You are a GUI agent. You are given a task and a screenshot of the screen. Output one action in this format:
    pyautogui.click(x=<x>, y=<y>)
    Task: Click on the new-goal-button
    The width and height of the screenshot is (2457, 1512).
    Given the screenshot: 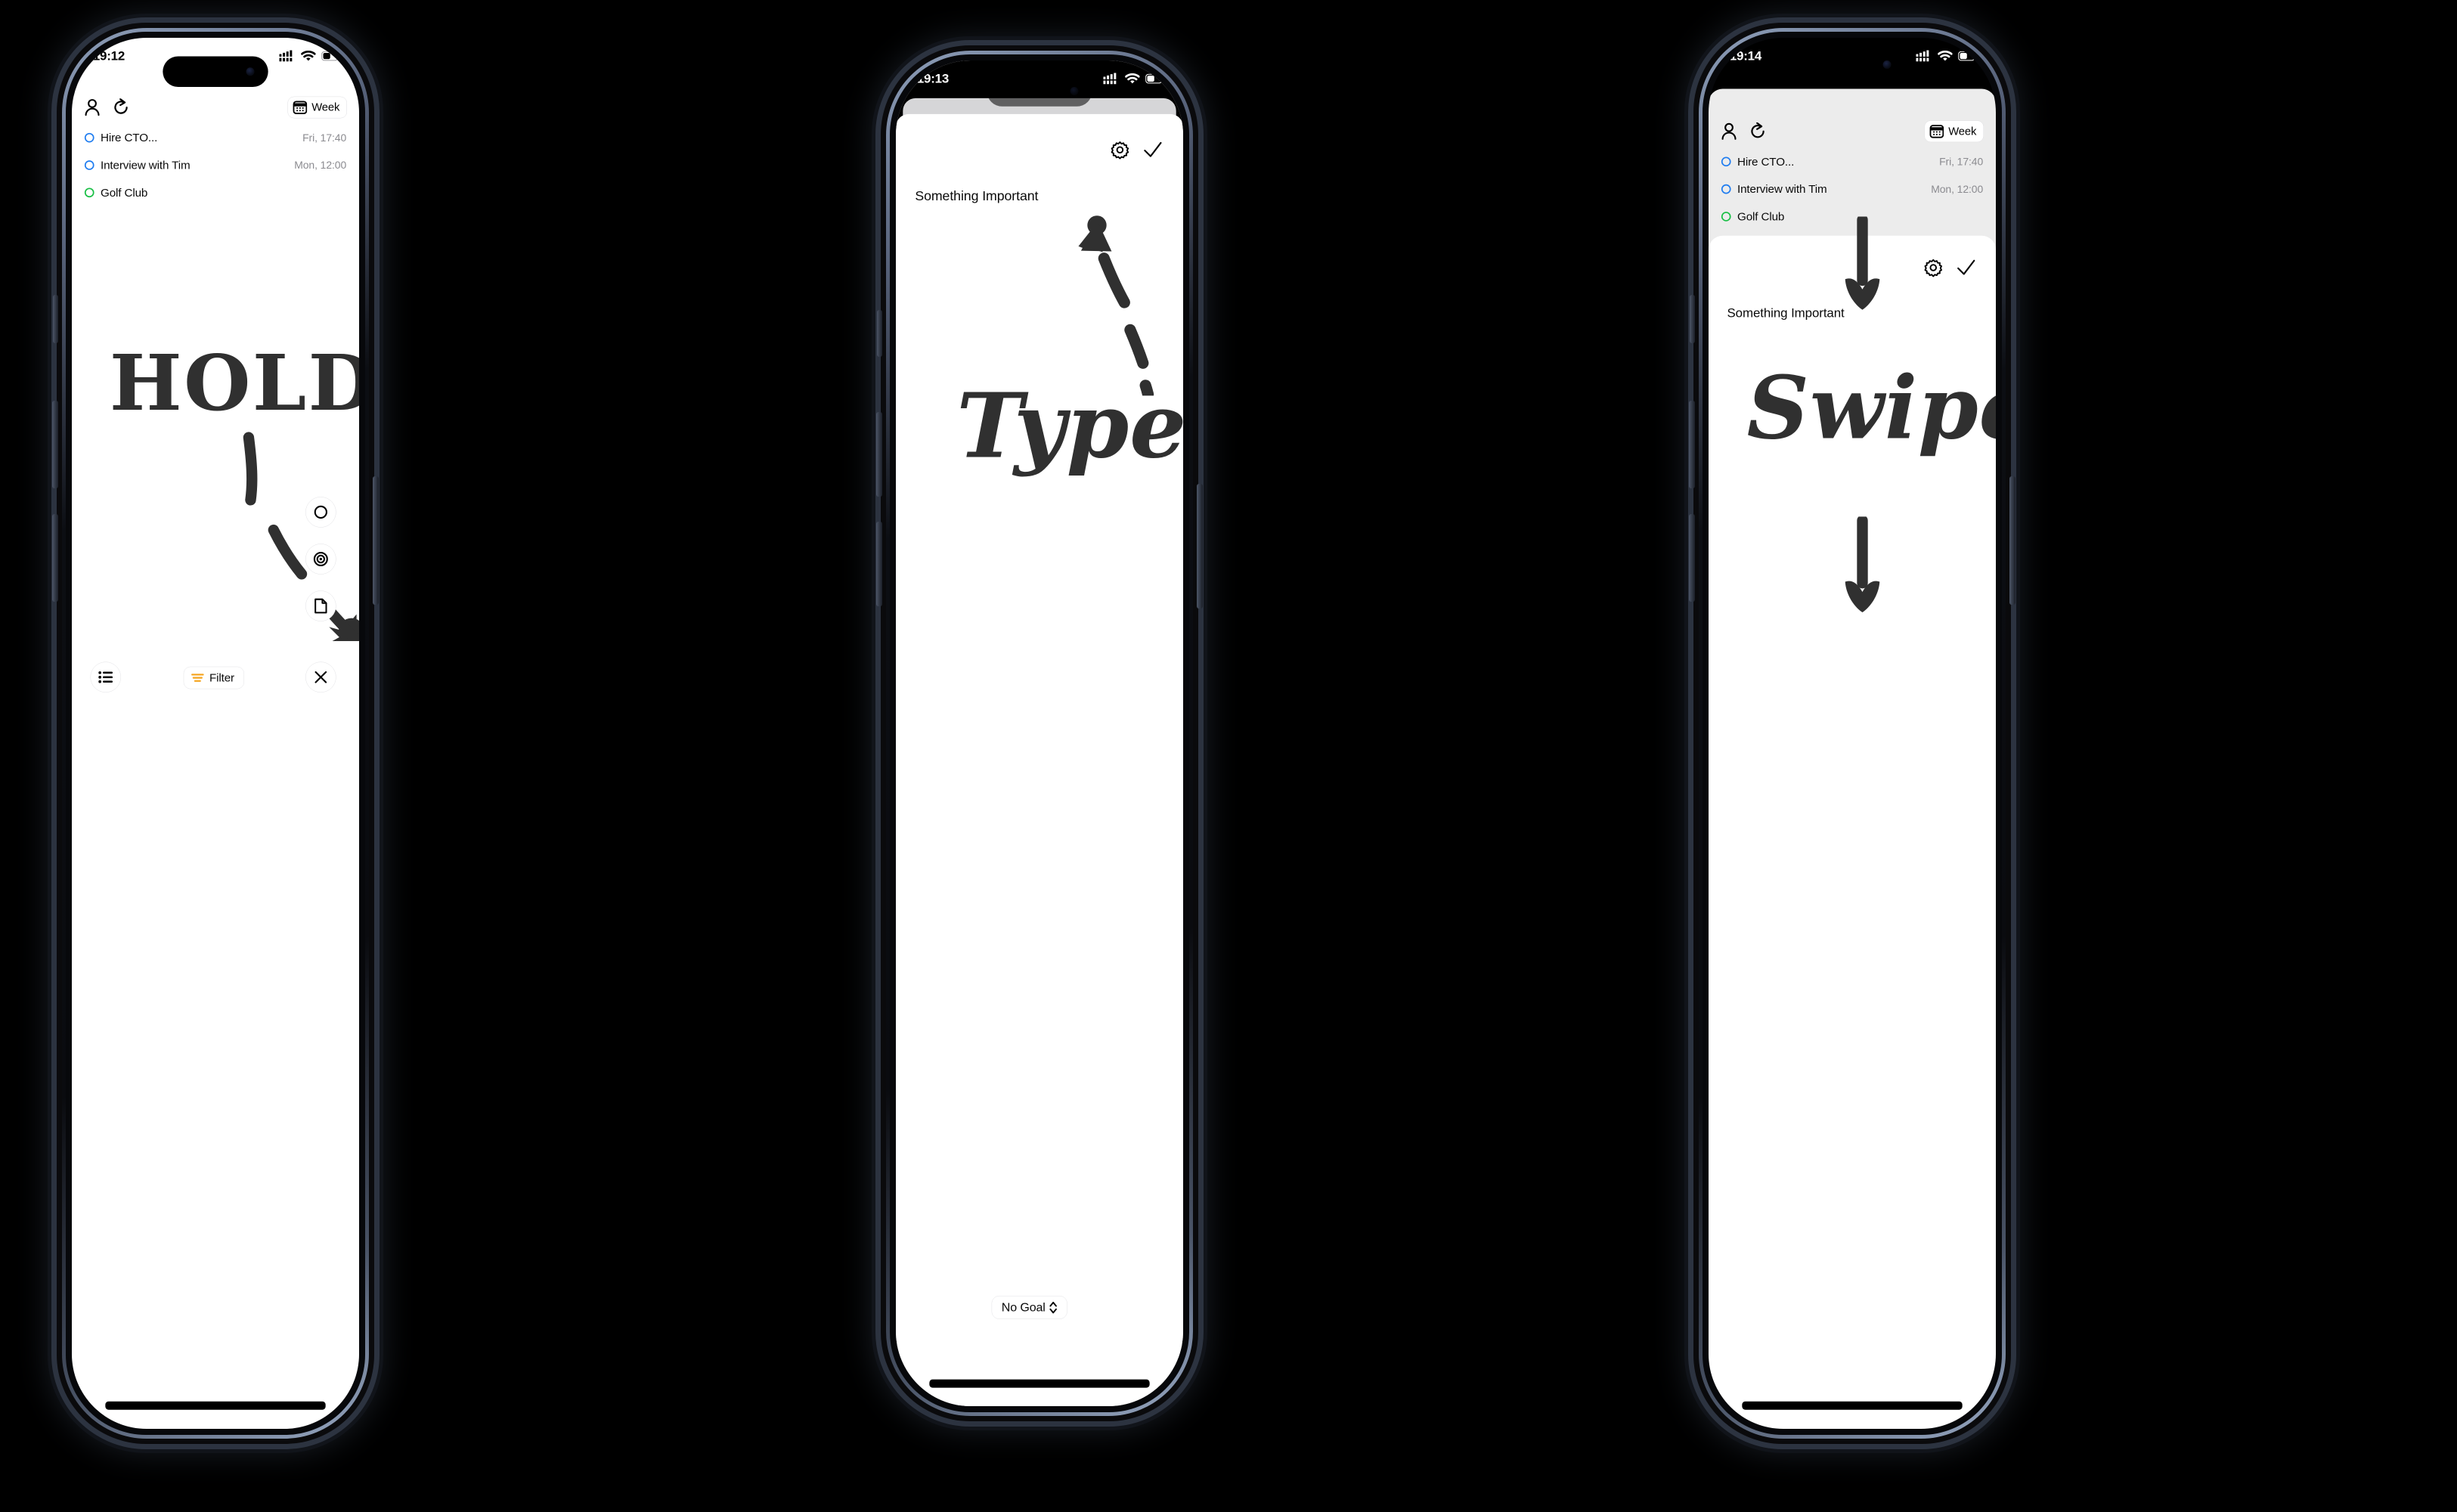 What is the action you would take?
    pyautogui.click(x=320, y=559)
    